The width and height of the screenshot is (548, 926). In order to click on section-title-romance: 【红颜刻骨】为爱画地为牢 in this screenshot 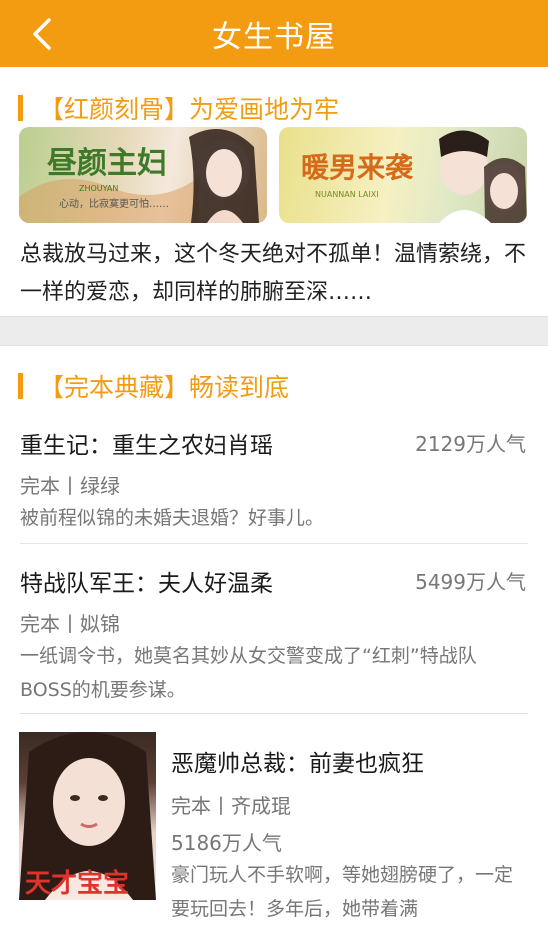, I will do `click(178, 108)`.